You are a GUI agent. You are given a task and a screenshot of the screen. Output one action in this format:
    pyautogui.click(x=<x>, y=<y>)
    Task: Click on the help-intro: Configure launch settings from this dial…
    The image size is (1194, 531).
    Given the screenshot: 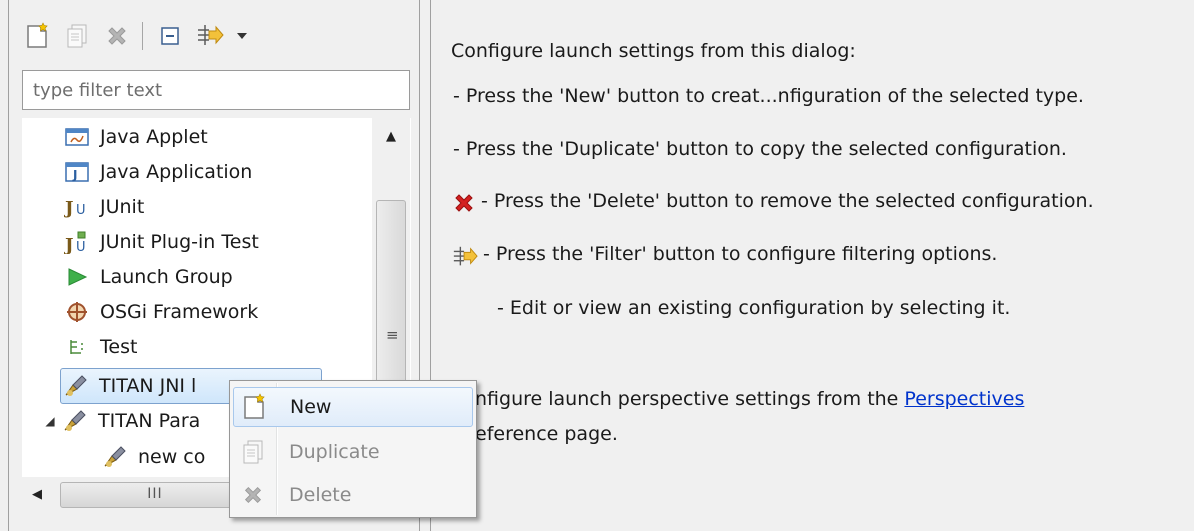 What is the action you would take?
    pyautogui.click(x=653, y=51)
    